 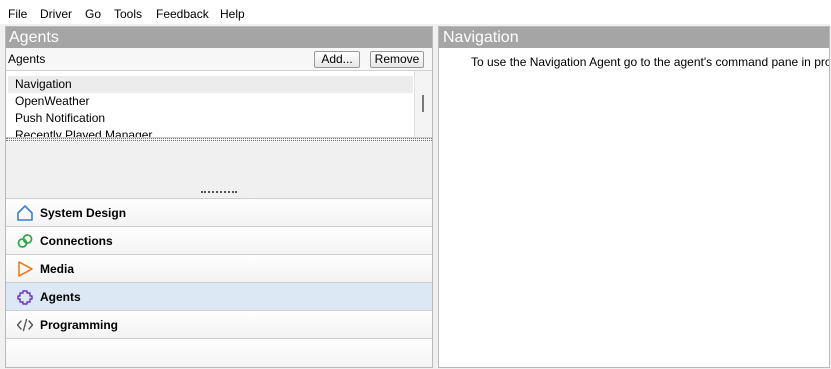 I want to click on nav-system-design: System Design, so click(x=219, y=212).